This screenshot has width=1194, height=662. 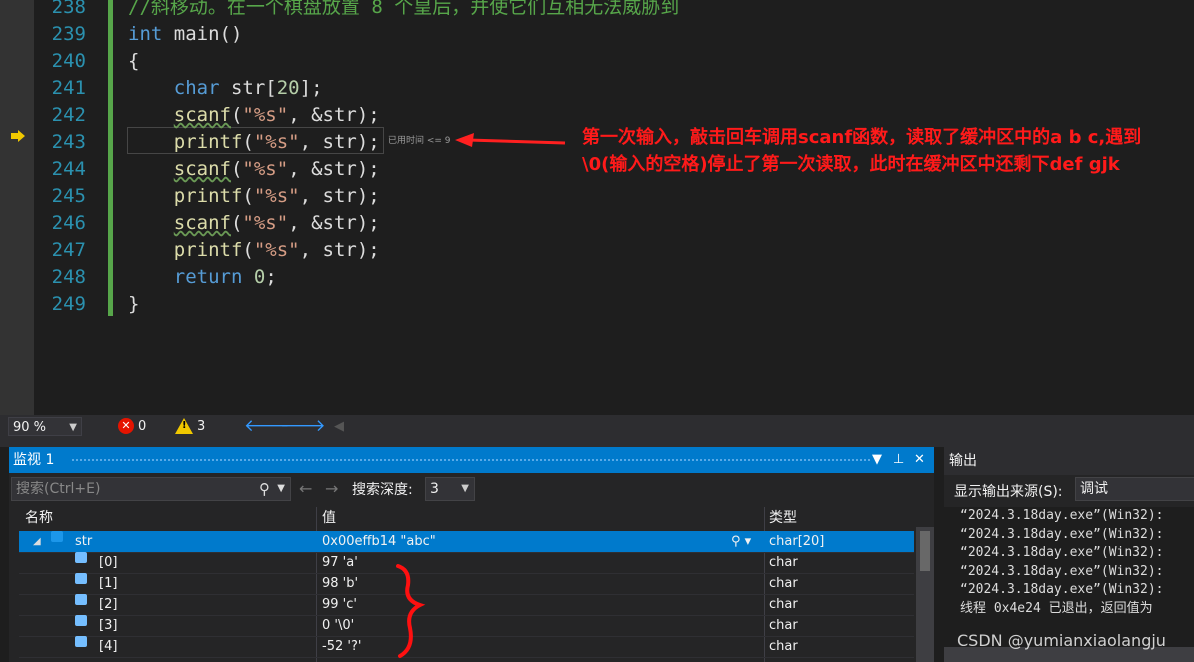 What do you see at coordinates (305, 488) in the screenshot?
I see `search-previous-icon: ←` at bounding box center [305, 488].